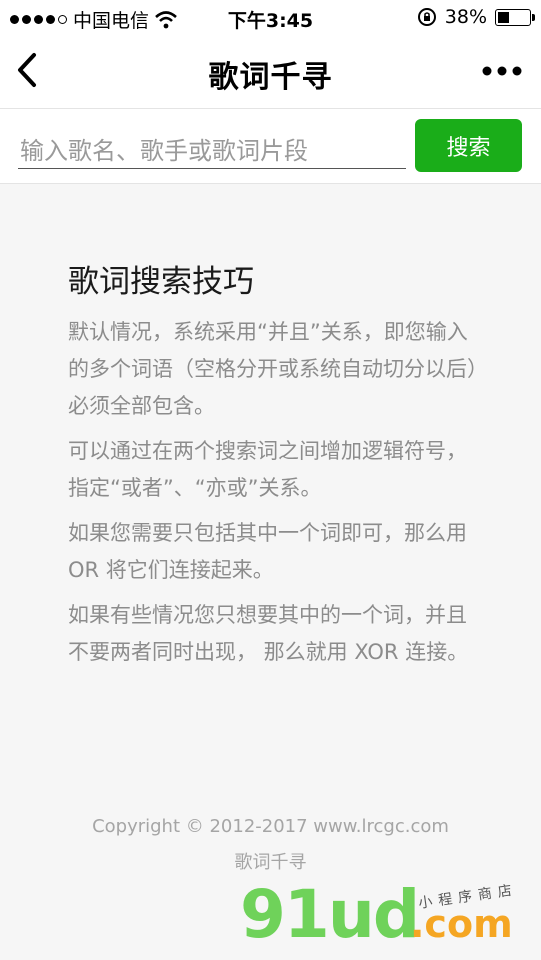 The width and height of the screenshot is (541, 960). What do you see at coordinates (426, 17) in the screenshot?
I see `rotation-lock-icon` at bounding box center [426, 17].